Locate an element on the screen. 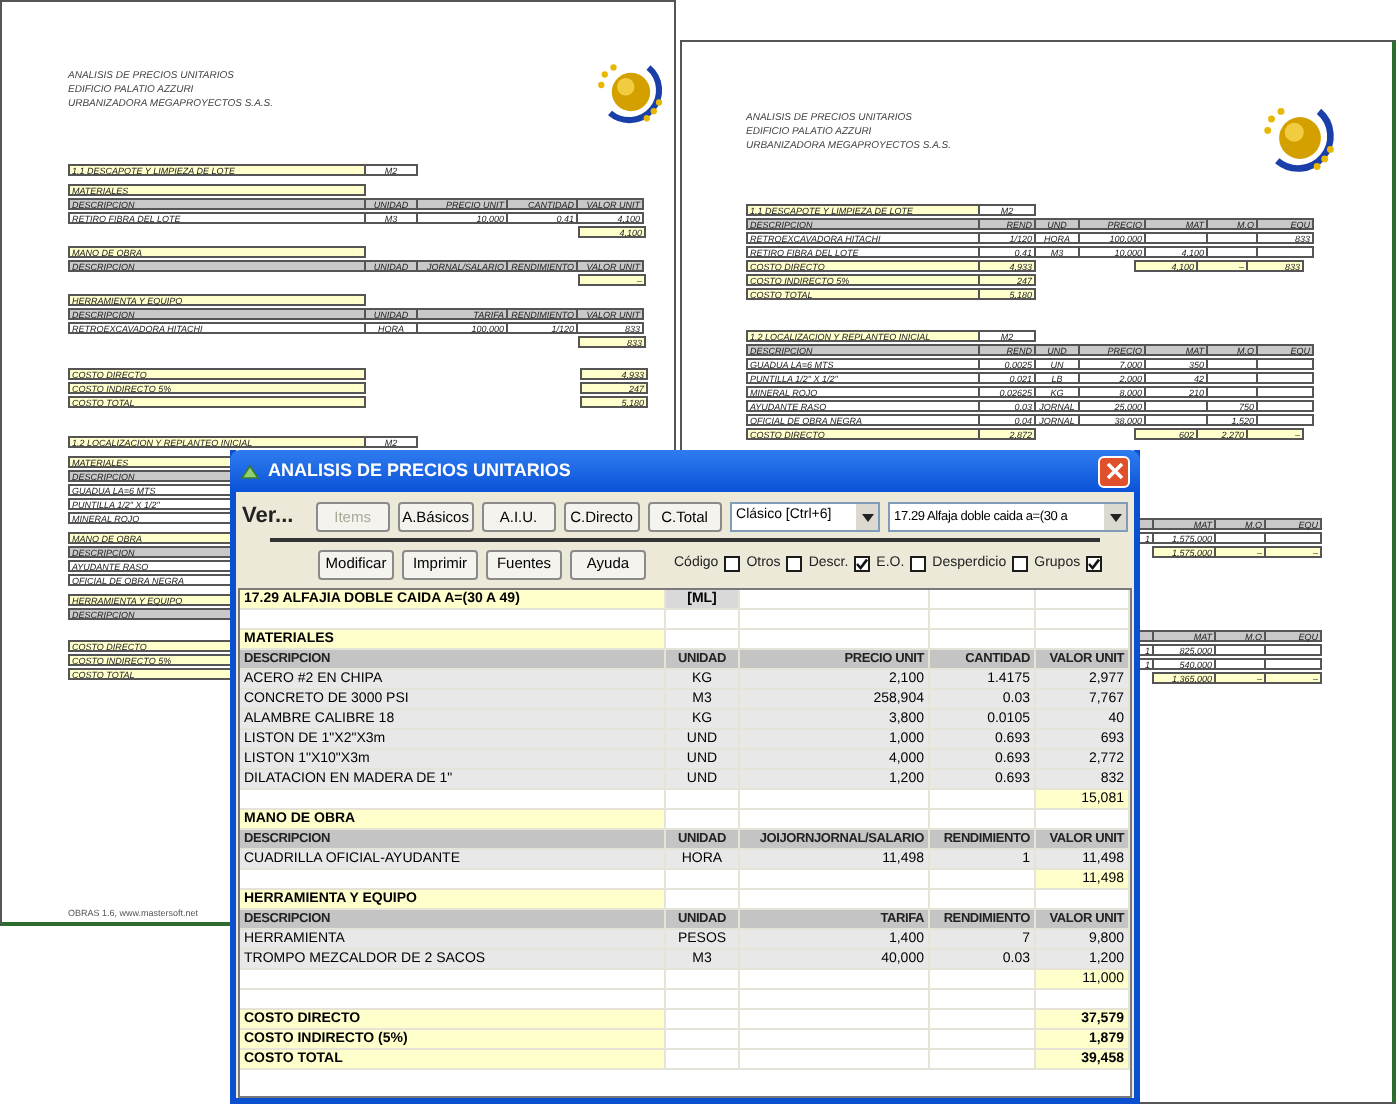  close-button is located at coordinates (1114, 471).